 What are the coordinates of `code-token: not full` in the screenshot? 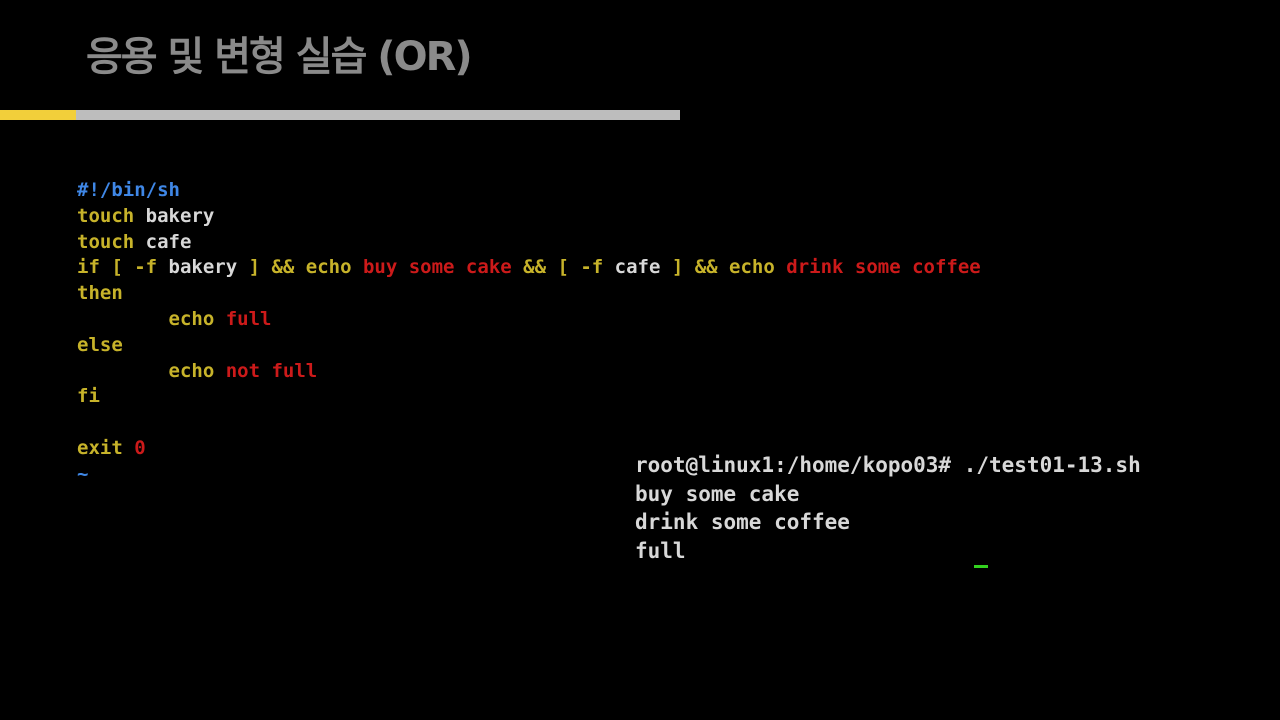 It's located at (271, 370).